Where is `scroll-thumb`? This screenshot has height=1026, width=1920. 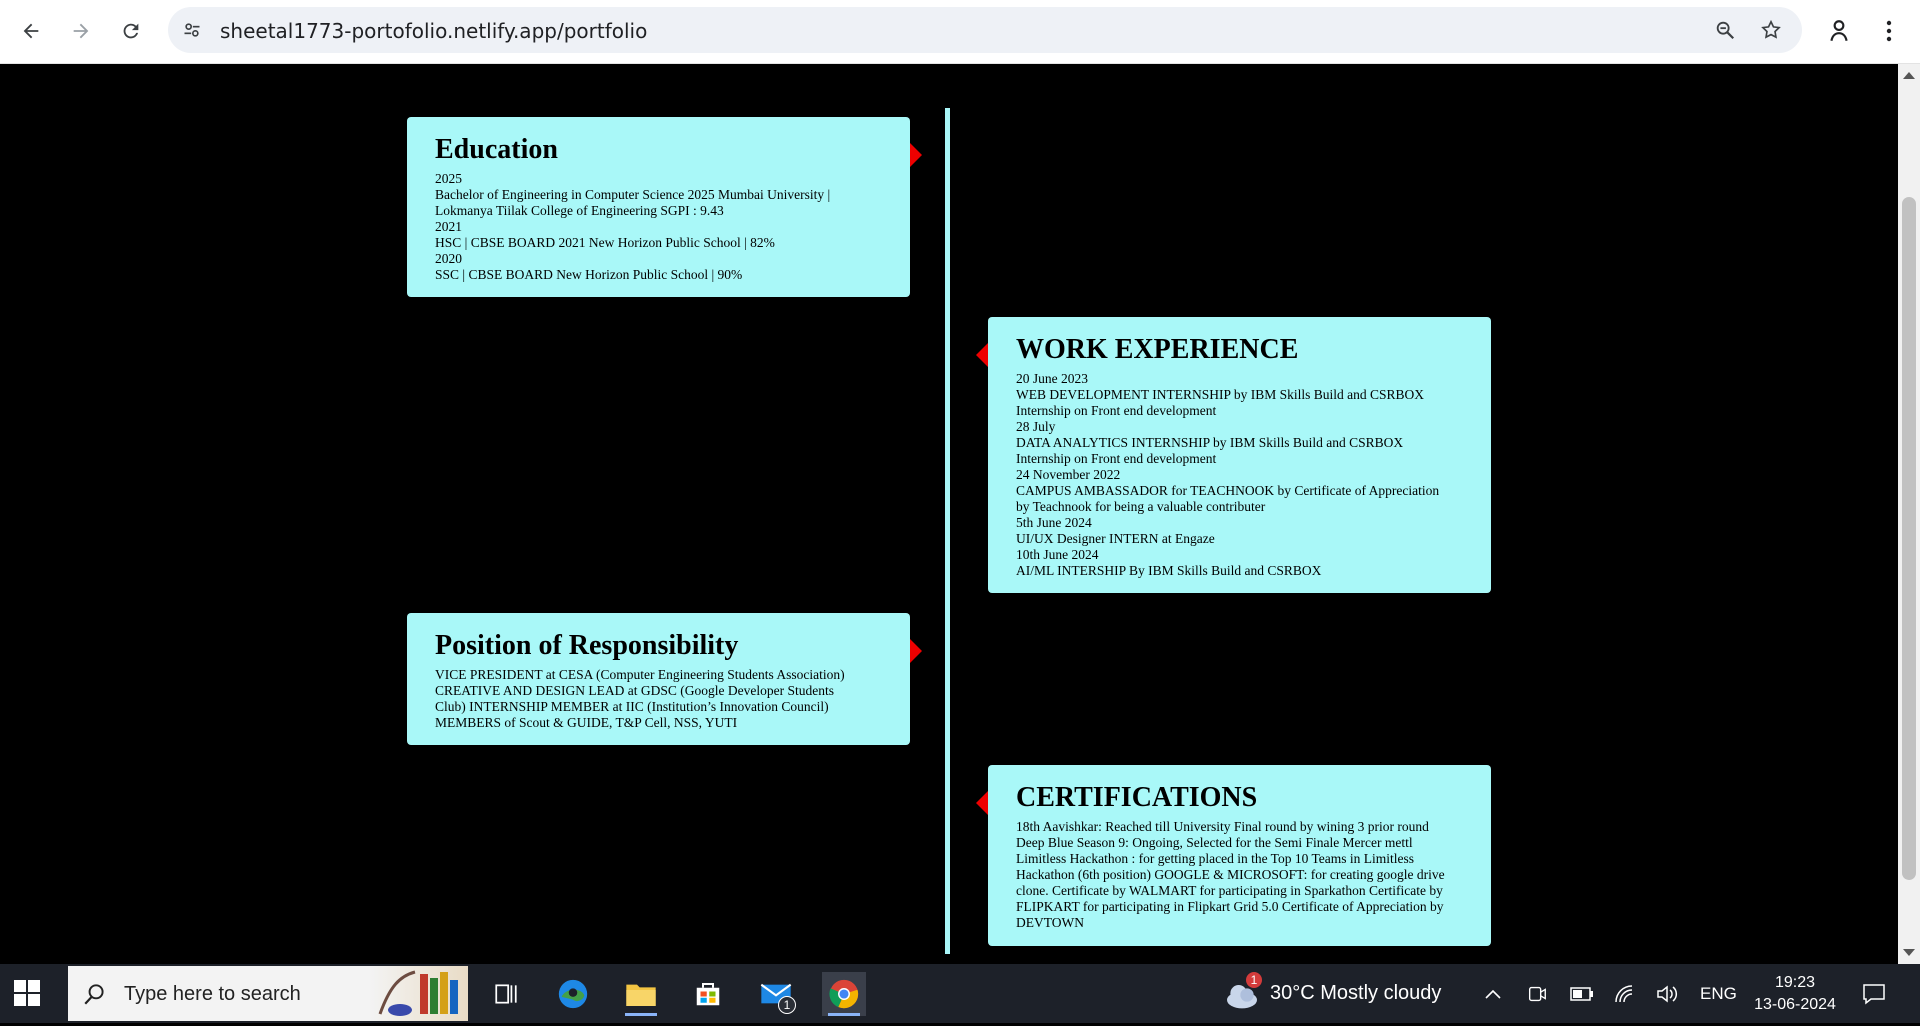
scroll-thumb is located at coordinates (1909, 538).